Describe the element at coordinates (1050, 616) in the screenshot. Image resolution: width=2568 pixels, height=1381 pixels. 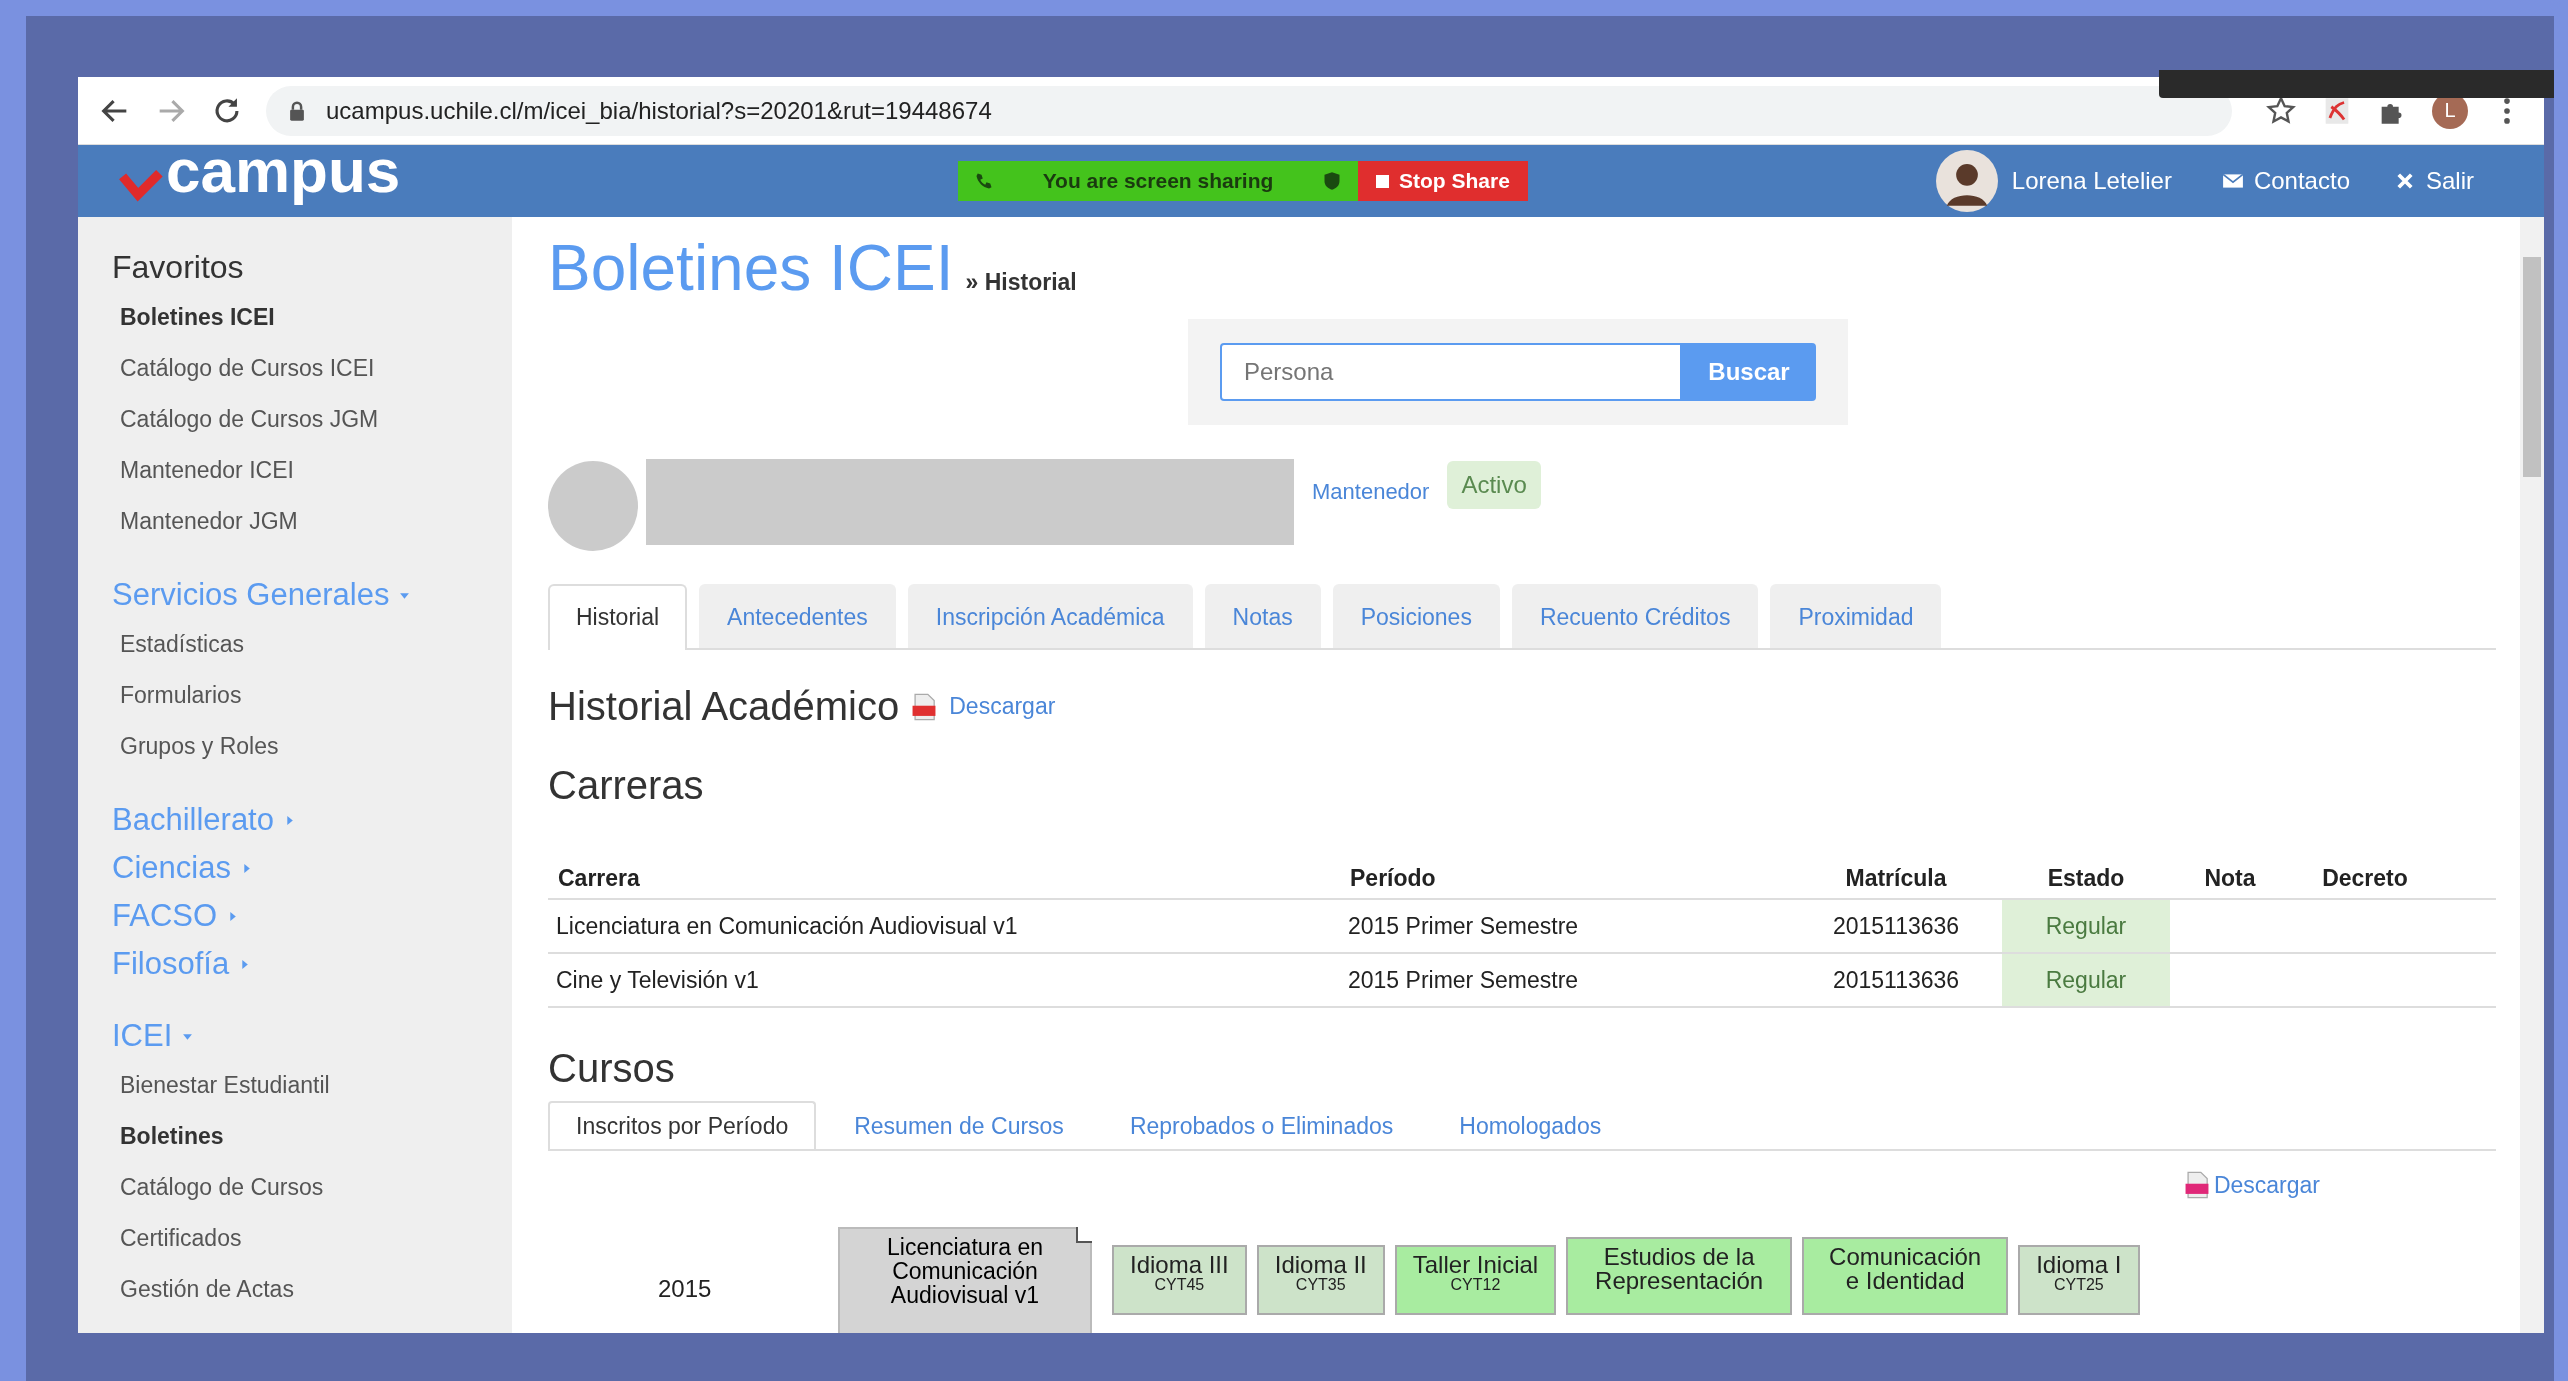
I see `tab: Inscripción Académica` at that location.